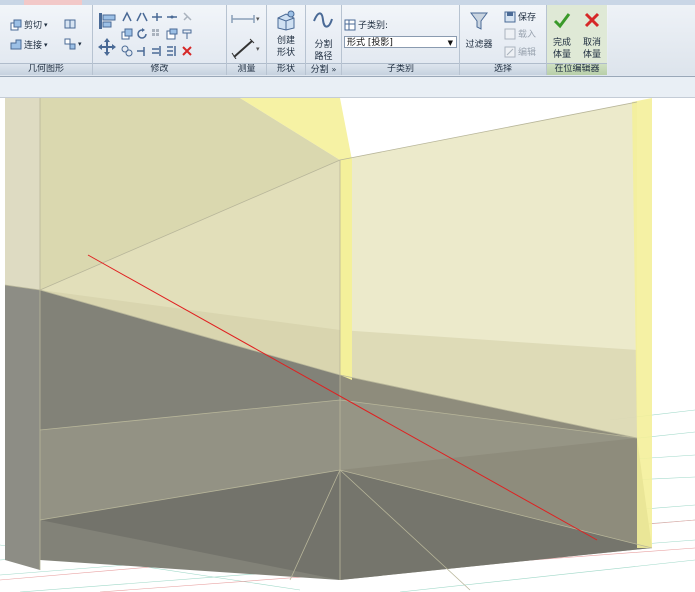 This screenshot has width=695, height=592. Describe the element at coordinates (16, 44) in the screenshot. I see `join-icon` at that location.